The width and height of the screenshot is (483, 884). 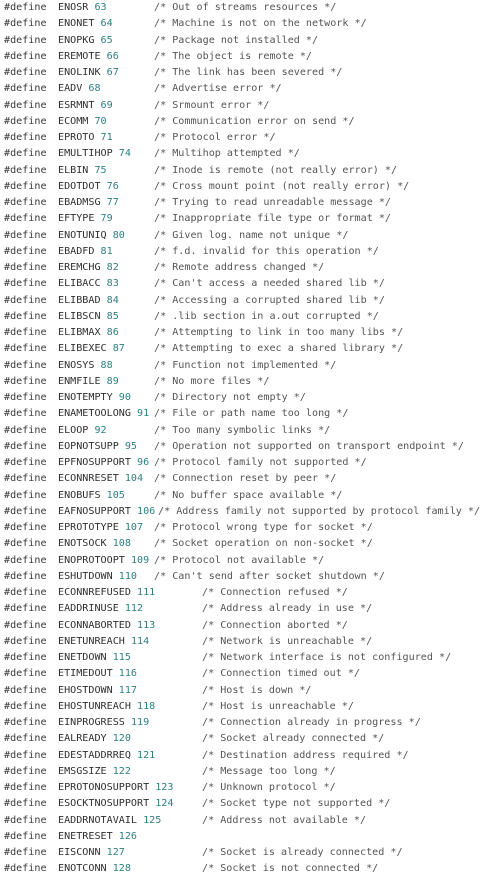 What do you see at coordinates (140, 722) in the screenshot?
I see `macro-value: 119` at bounding box center [140, 722].